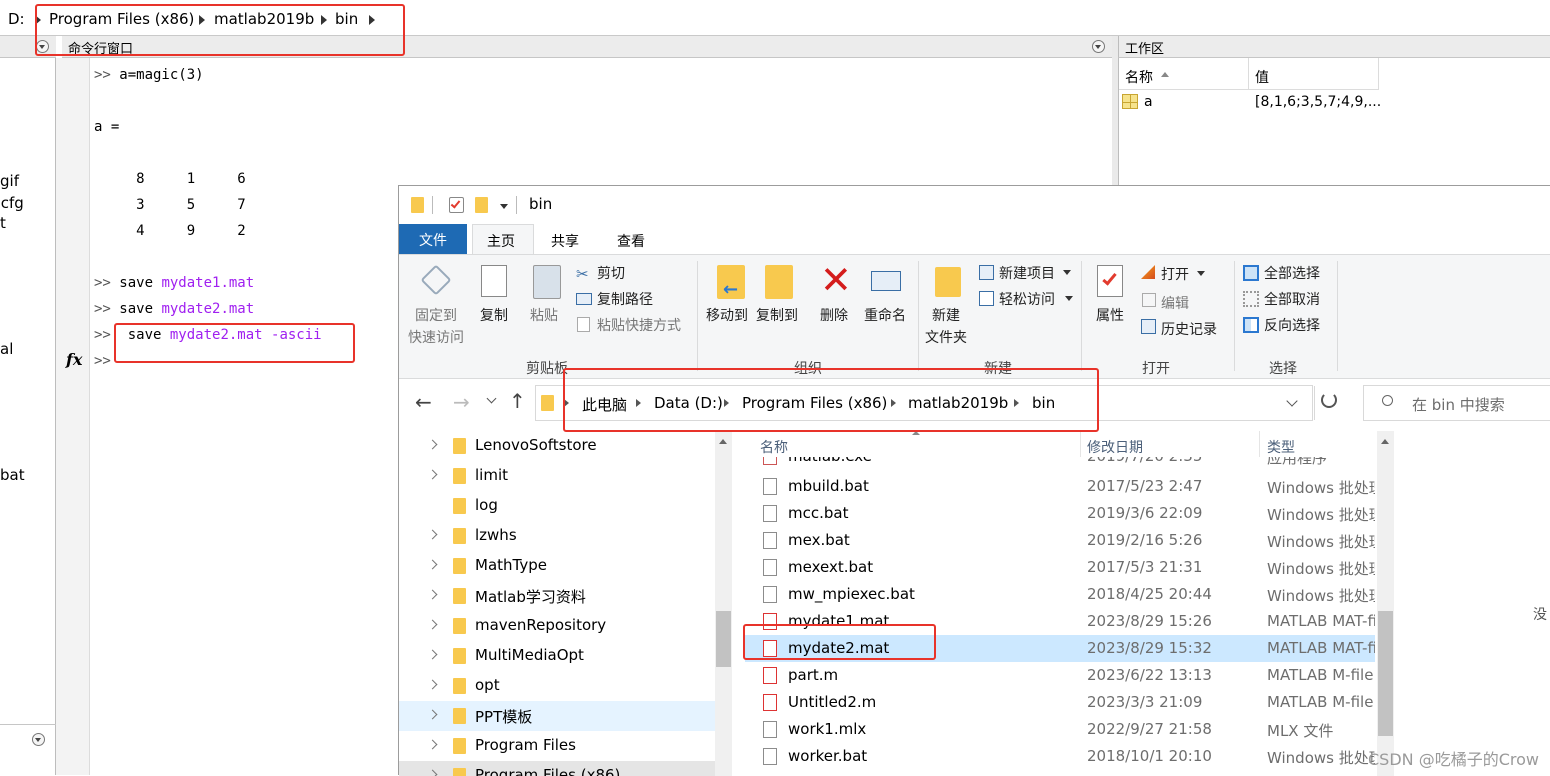  I want to click on new-folder-quick-icon, so click(481, 205).